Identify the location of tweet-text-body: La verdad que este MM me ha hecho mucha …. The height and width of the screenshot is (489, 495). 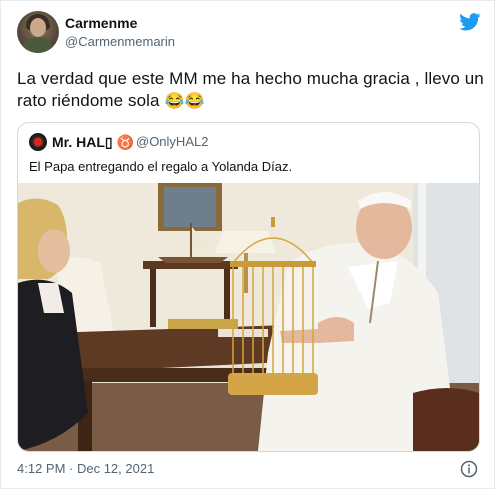
(250, 89).